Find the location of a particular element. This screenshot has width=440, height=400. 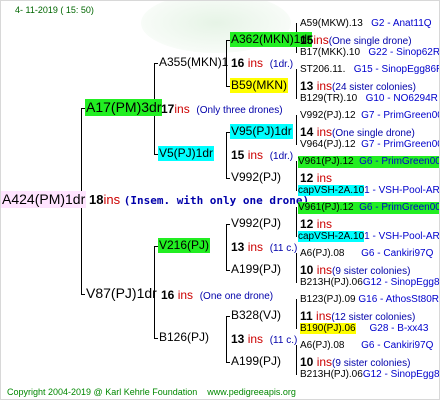

sire-d2-a-queen: V95(PJ)1dr is located at coordinates (261, 131).